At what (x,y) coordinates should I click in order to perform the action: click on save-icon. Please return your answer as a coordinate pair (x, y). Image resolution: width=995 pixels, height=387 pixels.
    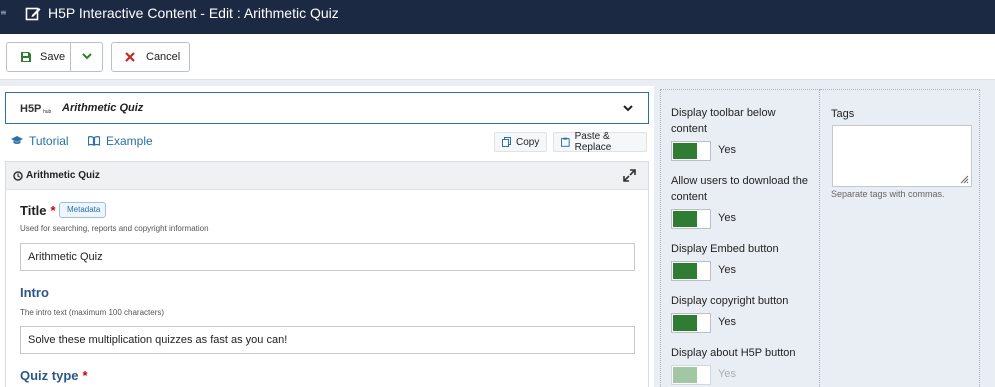
    Looking at the image, I should click on (26, 57).